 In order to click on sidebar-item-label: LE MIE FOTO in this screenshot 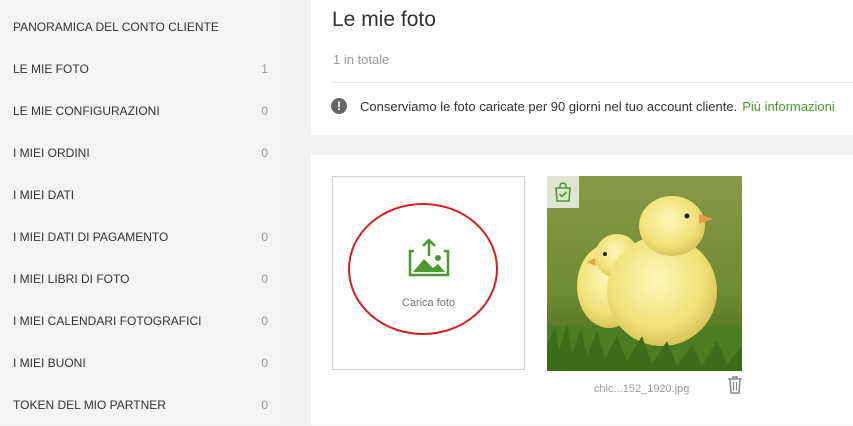, I will do `click(51, 69)`.